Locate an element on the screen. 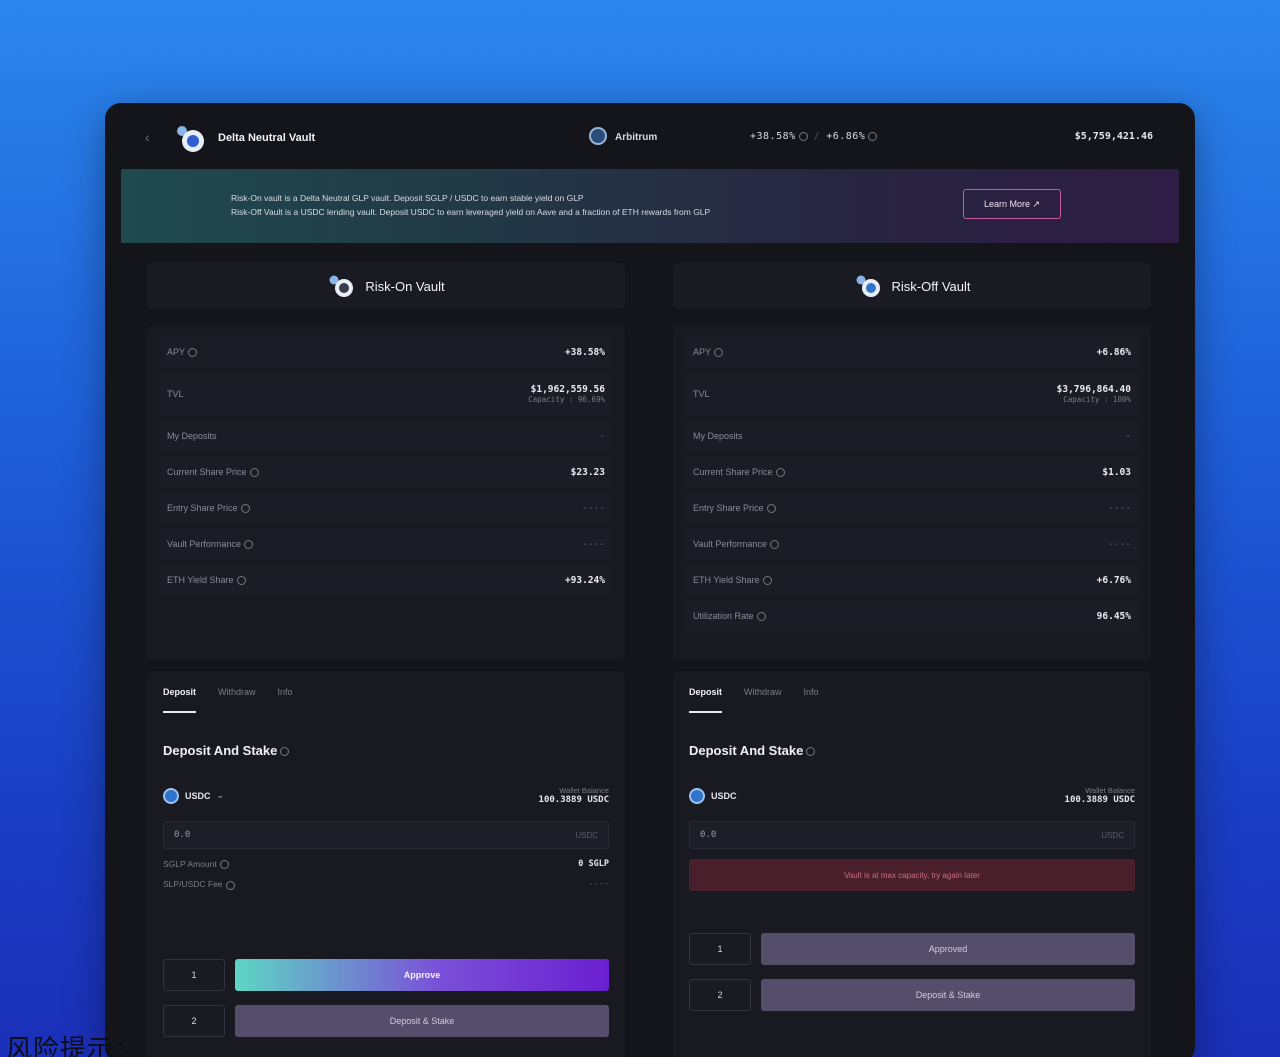 The image size is (1280, 1057). total-tvl: $5,759,421.46 is located at coordinates (1113, 136).